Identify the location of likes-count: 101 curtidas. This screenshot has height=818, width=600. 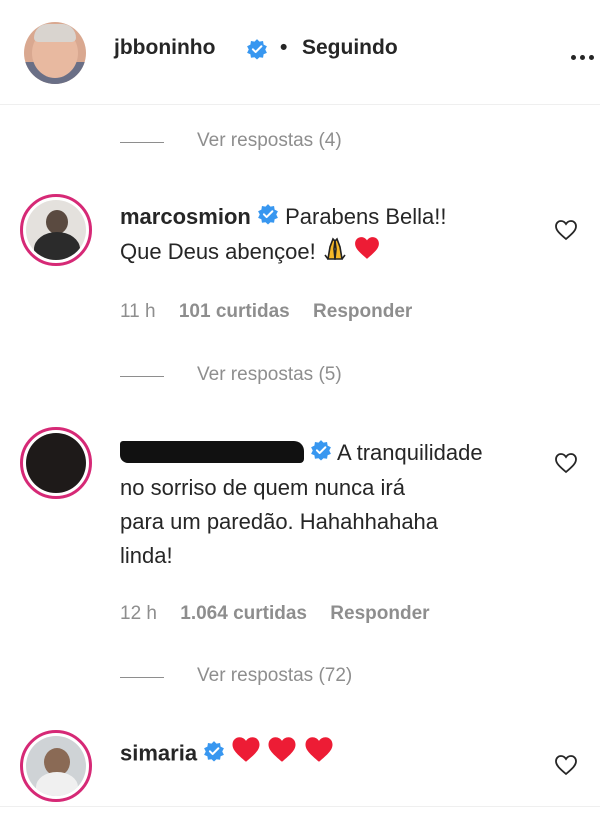
(234, 311).